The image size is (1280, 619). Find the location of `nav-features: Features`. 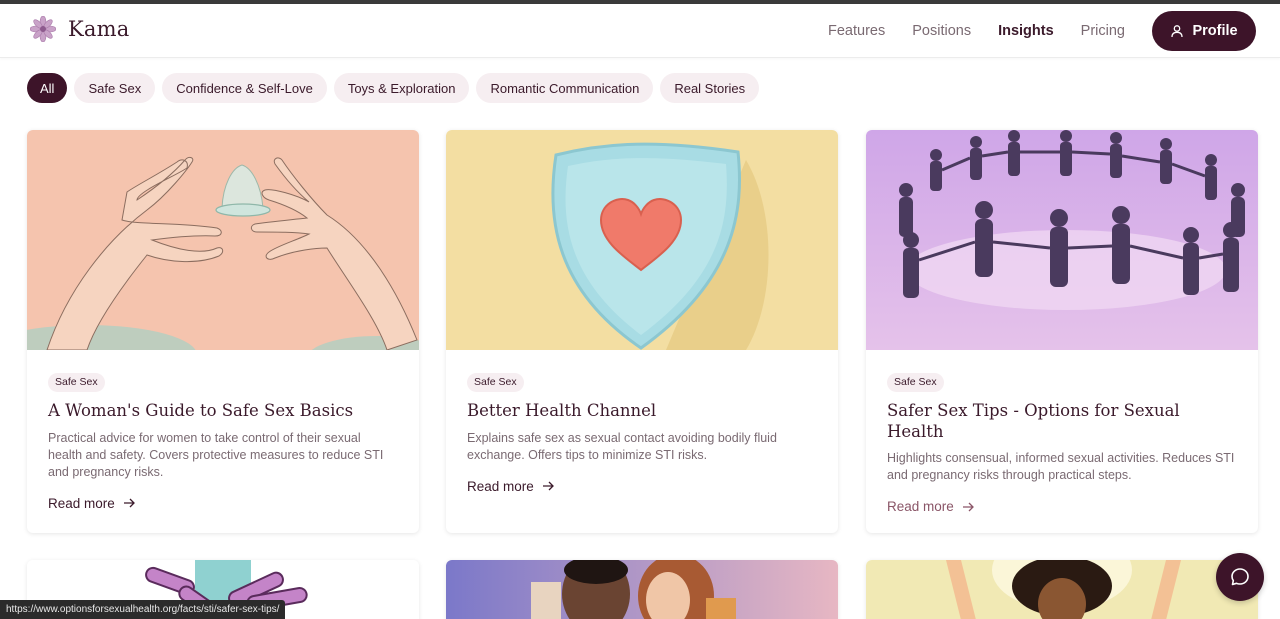

nav-features: Features is located at coordinates (856, 31).